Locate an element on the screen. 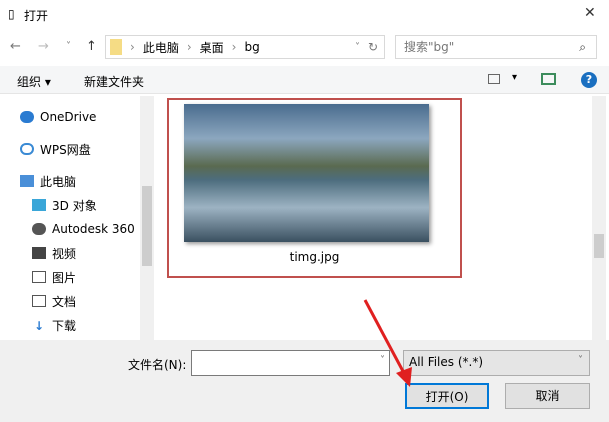  red-arrow-annotation is located at coordinates (387, 343).